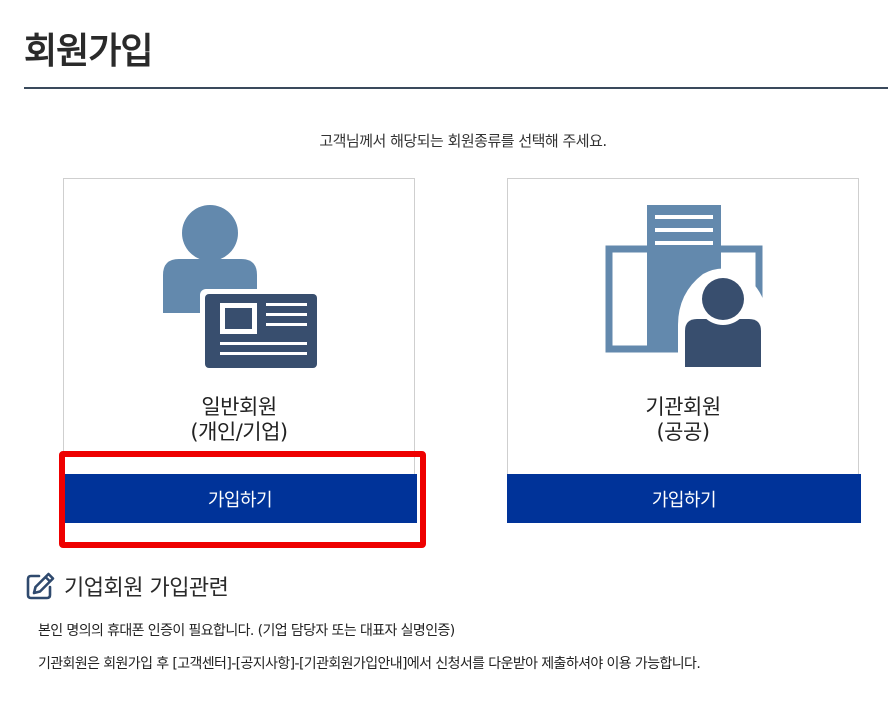 This screenshot has height=723, width=888. What do you see at coordinates (242, 289) in the screenshot?
I see `id-card-person-icon` at bounding box center [242, 289].